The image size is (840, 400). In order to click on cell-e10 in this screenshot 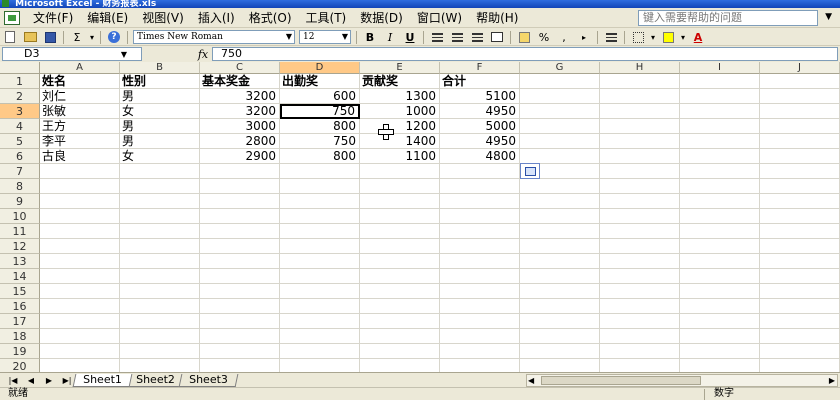, I will do `click(400, 216)`.